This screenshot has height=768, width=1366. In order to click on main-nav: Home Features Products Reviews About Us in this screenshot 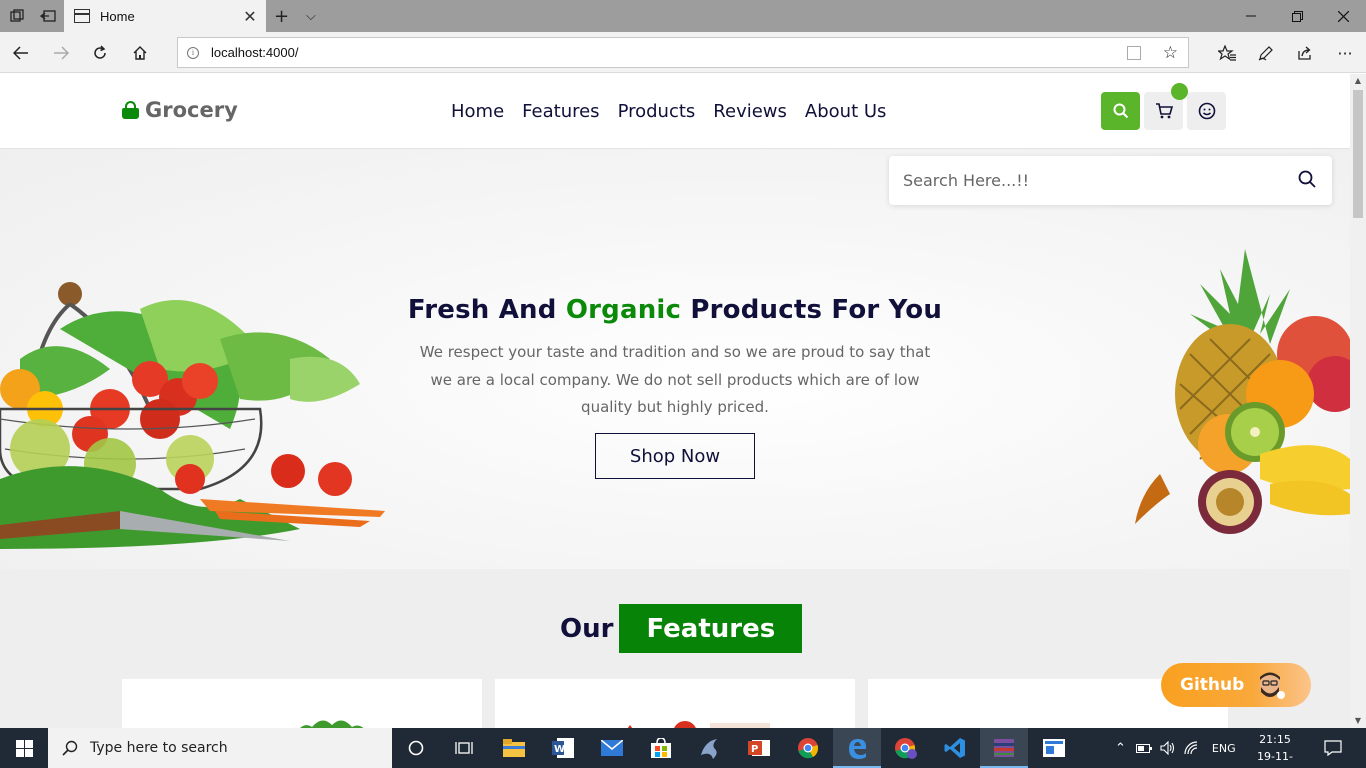, I will do `click(668, 111)`.